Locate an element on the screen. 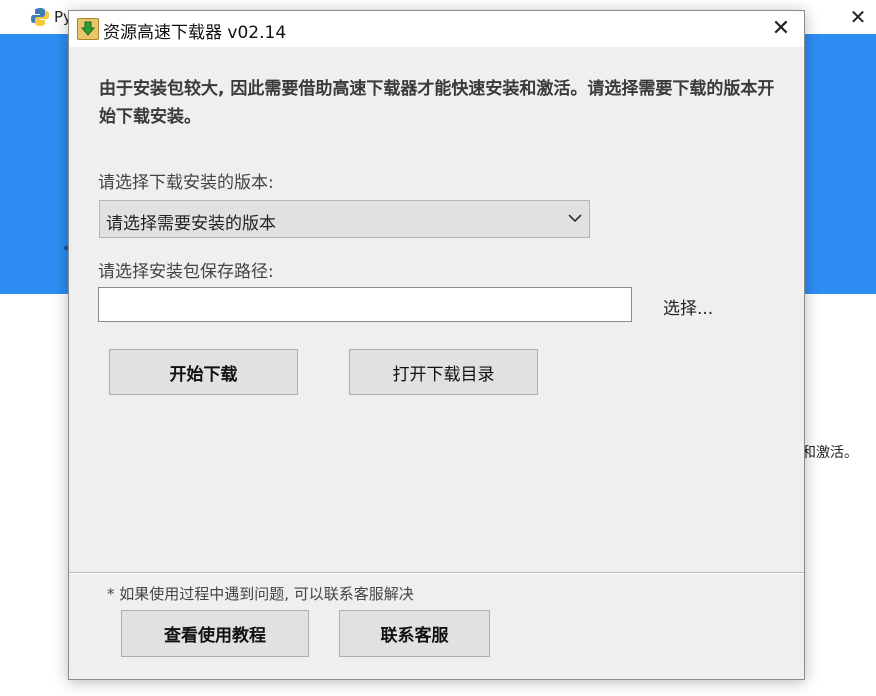  tutorial-button: 查看使用教程 is located at coordinates (215, 633).